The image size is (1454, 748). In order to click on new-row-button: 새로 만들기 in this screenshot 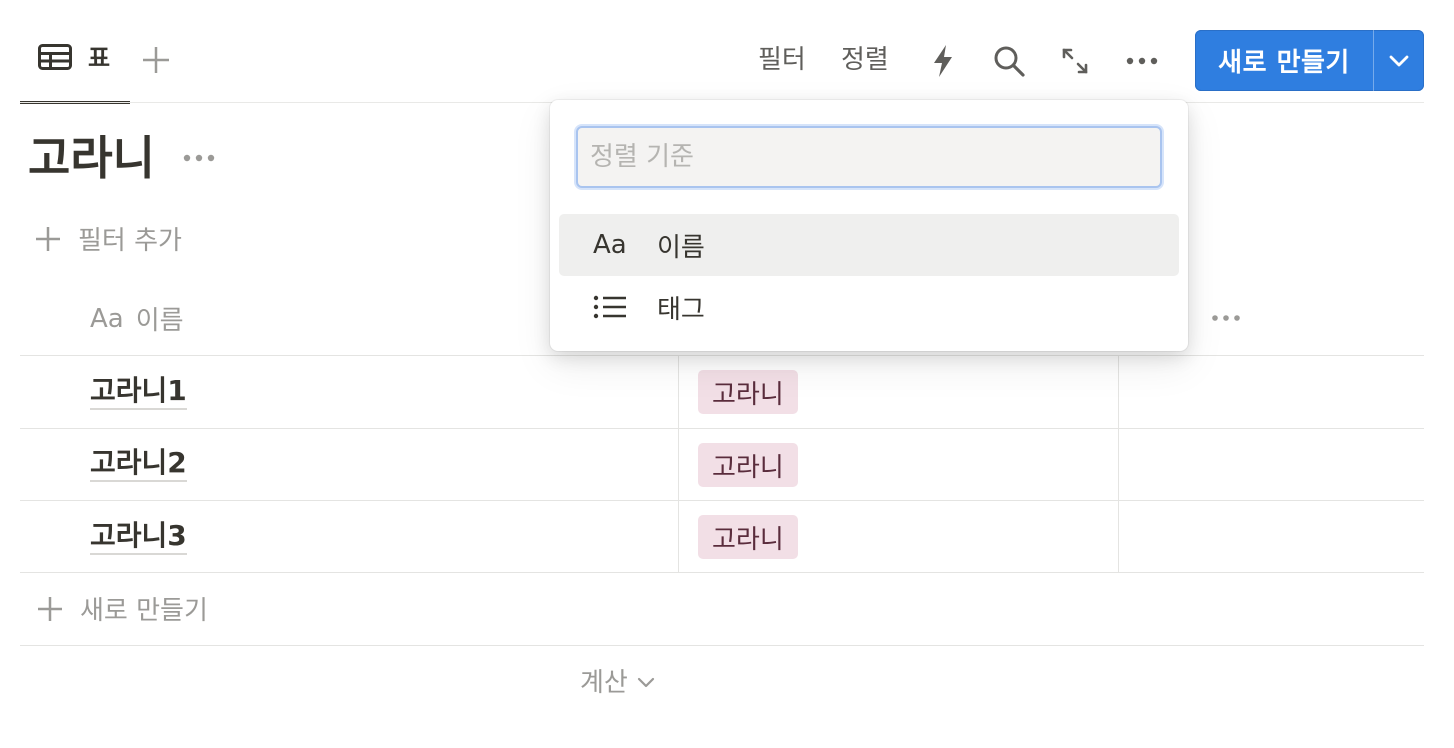, I will do `click(122, 608)`.